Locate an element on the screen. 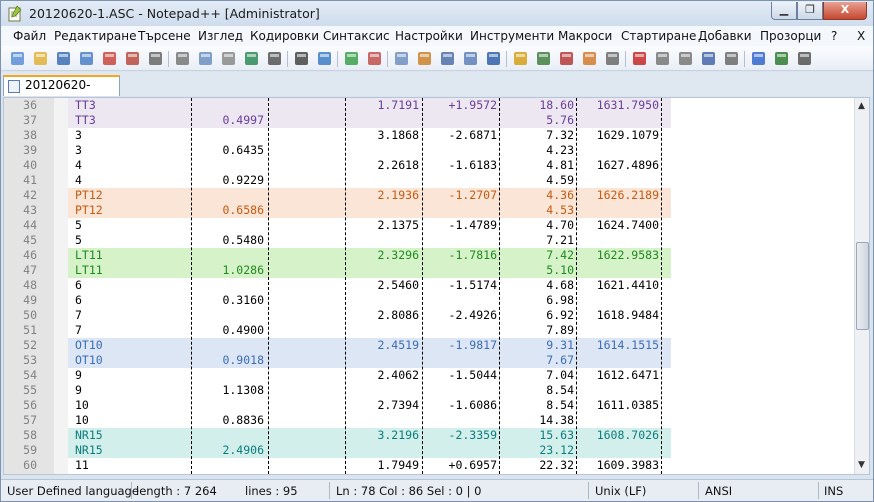 The height and width of the screenshot is (502, 874). editor-line: 53 OT10 0.9018 7.67 is located at coordinates (429, 360).